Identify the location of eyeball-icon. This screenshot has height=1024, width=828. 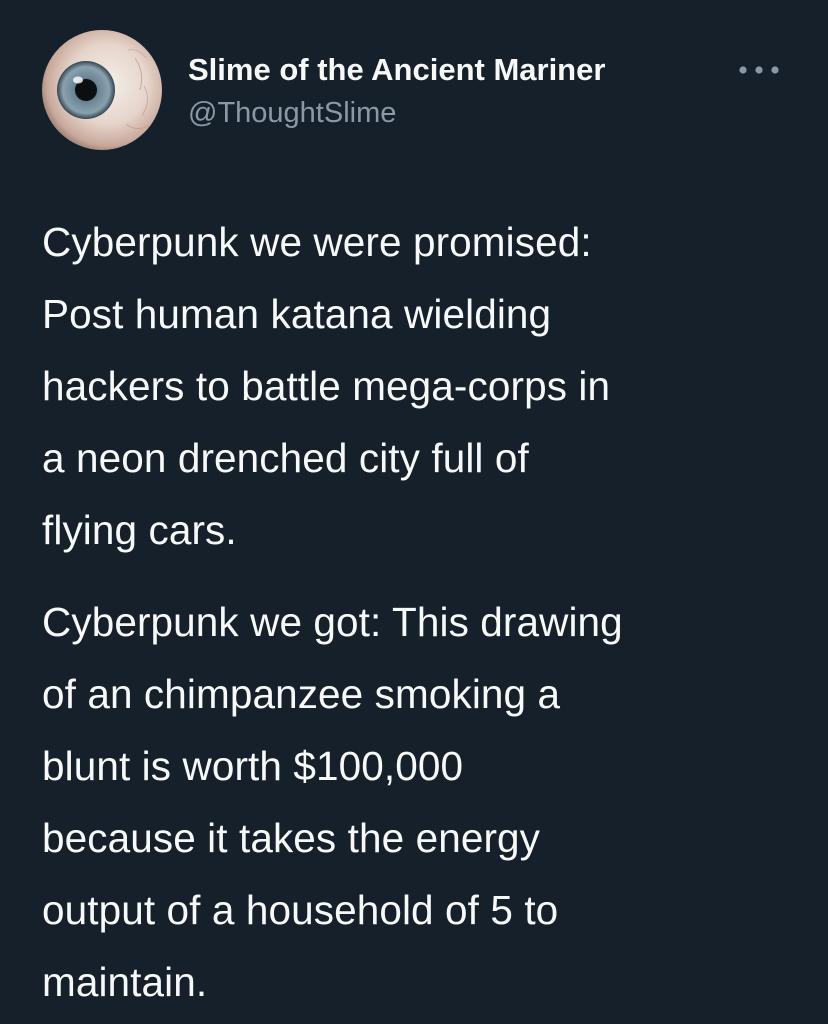
(102, 90).